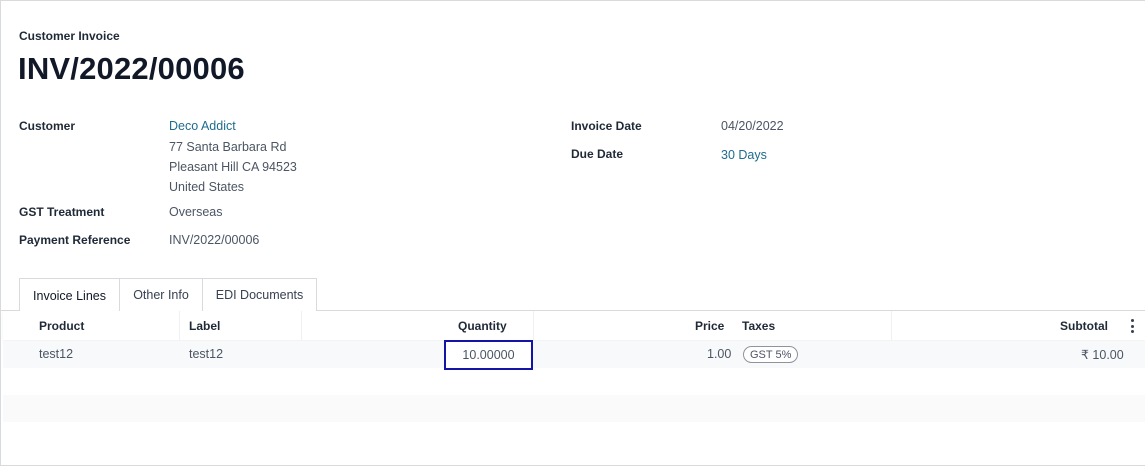 This screenshot has height=466, width=1145. Describe the element at coordinates (744, 155) in the screenshot. I see `due-date-value: 30 Days` at that location.